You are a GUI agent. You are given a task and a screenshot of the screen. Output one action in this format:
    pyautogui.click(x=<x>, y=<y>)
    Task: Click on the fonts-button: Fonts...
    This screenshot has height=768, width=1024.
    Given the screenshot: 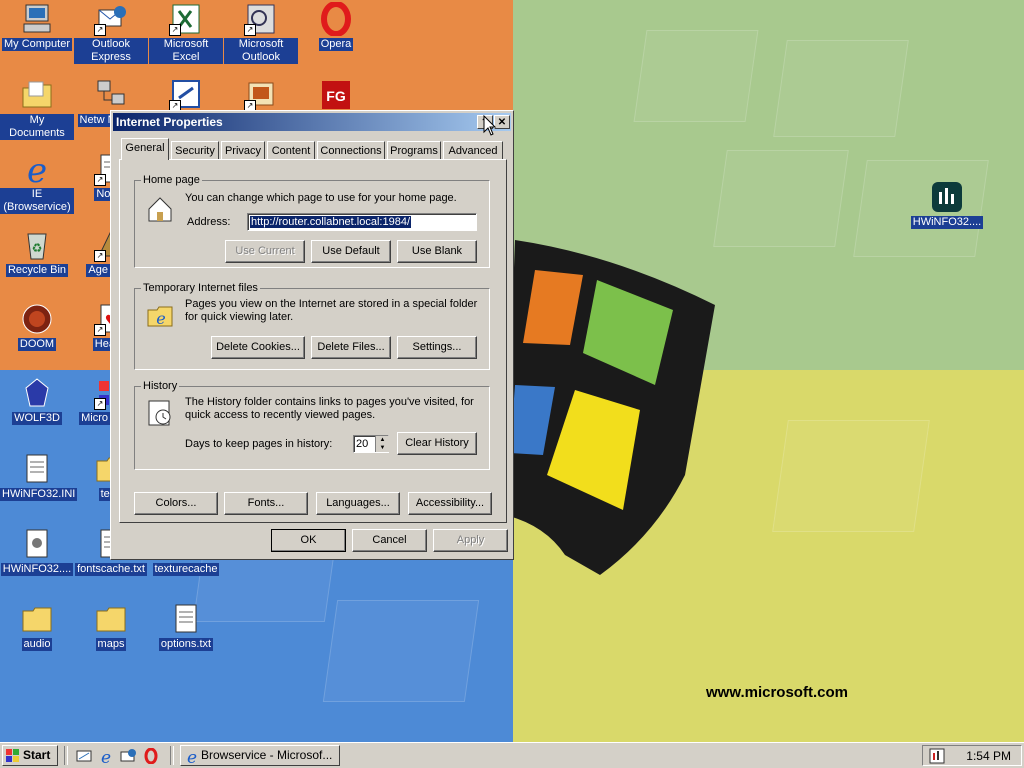 What is the action you would take?
    pyautogui.click(x=266, y=503)
    